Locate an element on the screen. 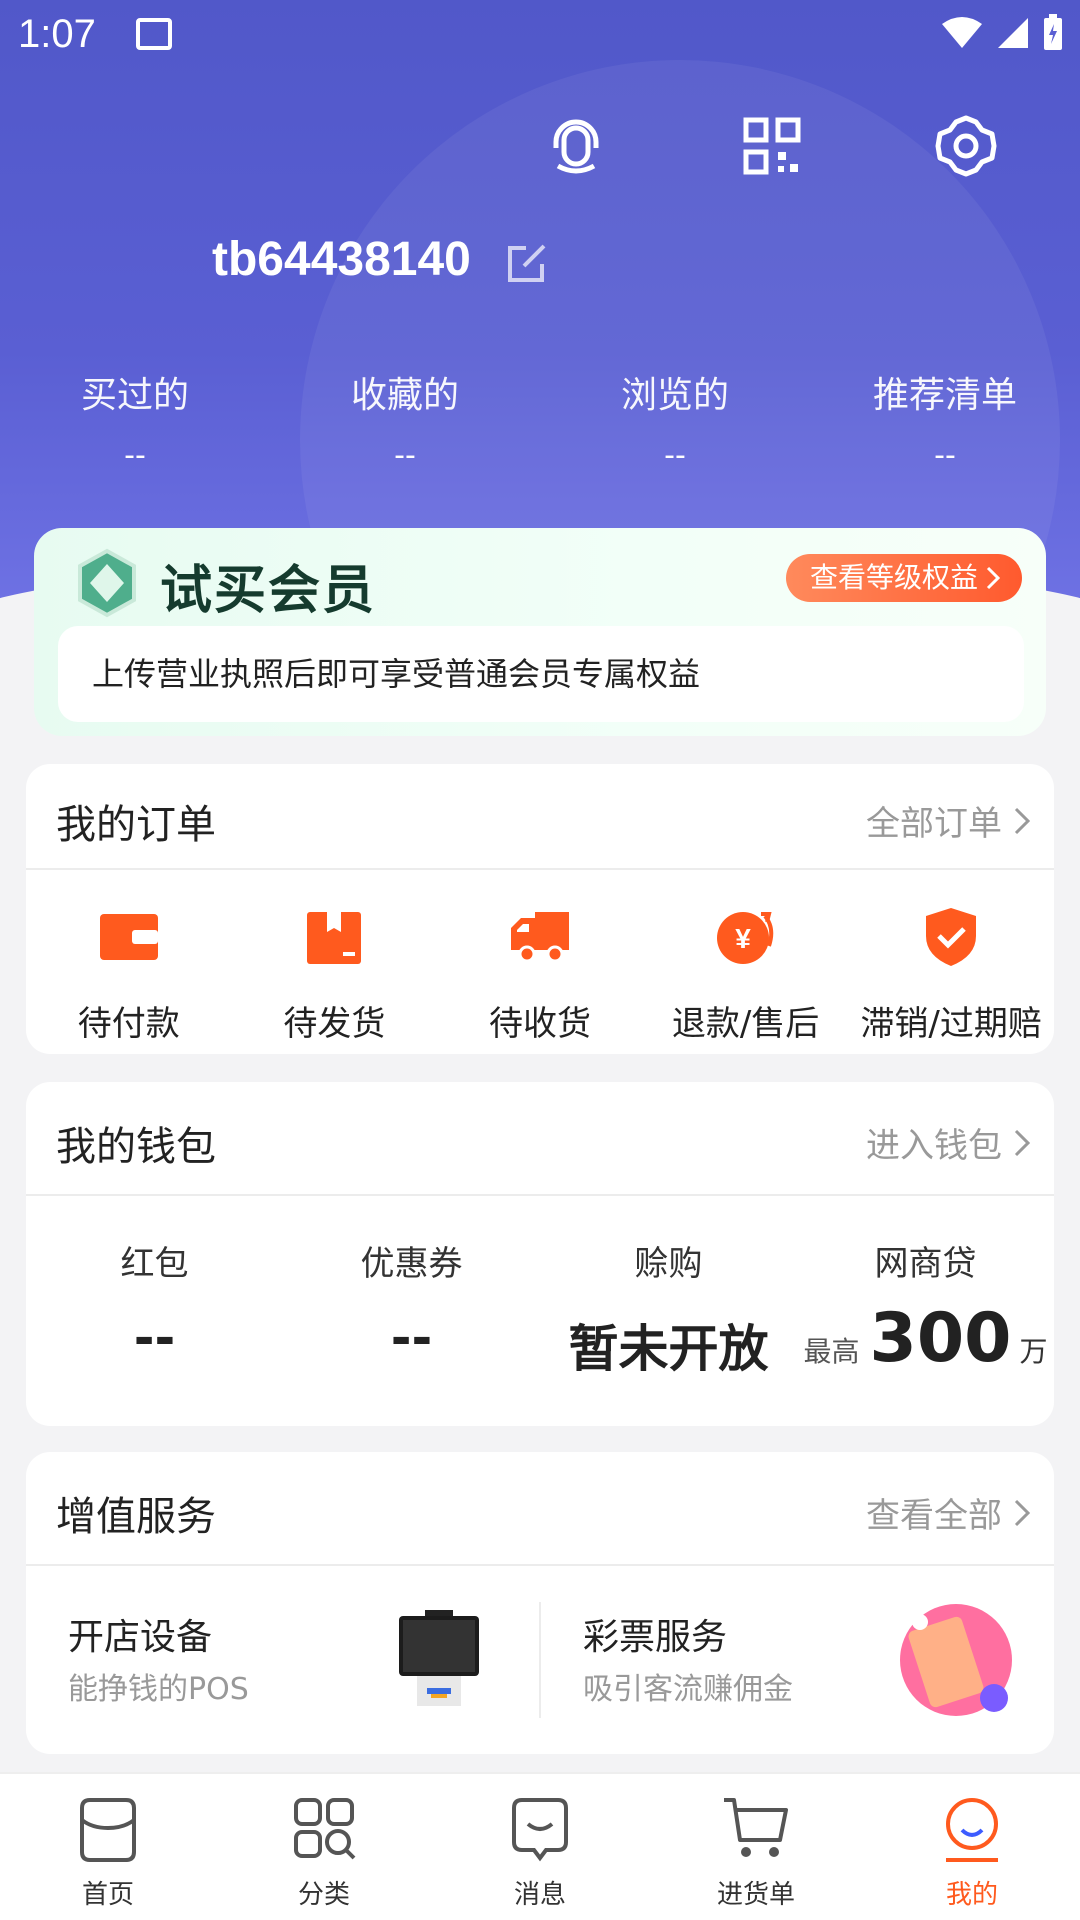 This screenshot has height=1920, width=1080. stat-label: 推荐清单 is located at coordinates (944, 395).